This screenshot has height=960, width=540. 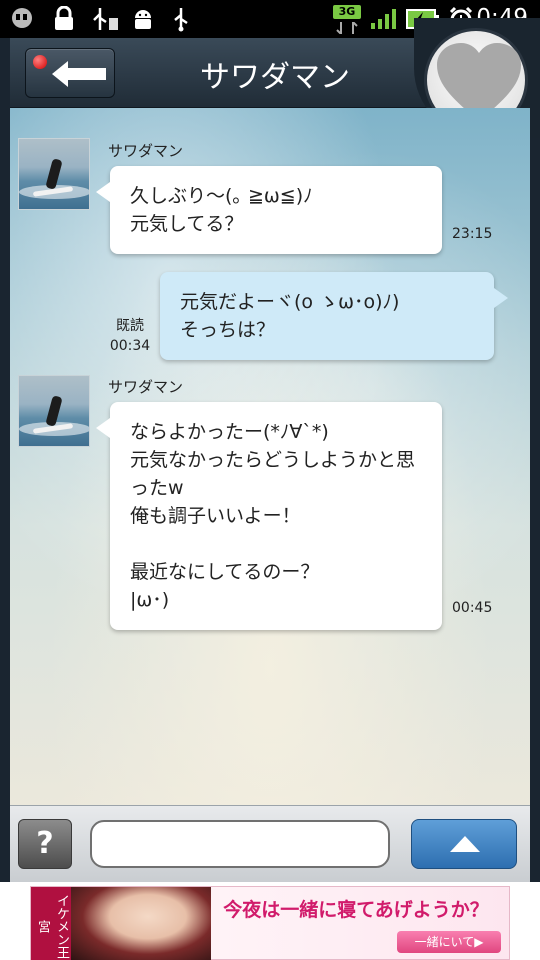 I want to click on usb-icon, so click(x=181, y=19).